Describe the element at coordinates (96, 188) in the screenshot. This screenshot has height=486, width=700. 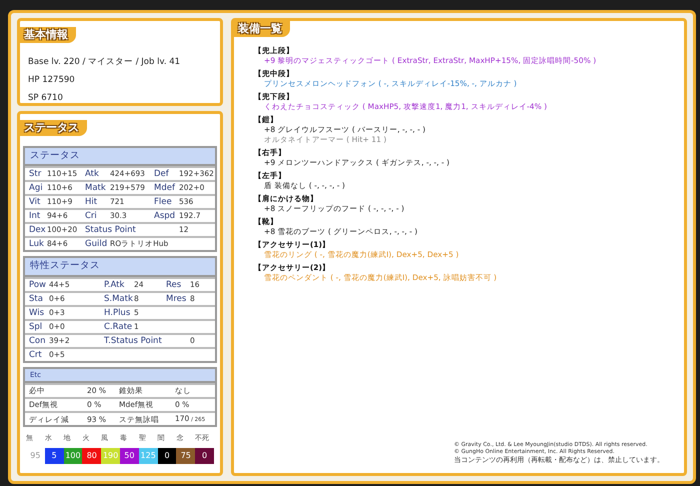
I see `stat-label: Matk` at that location.